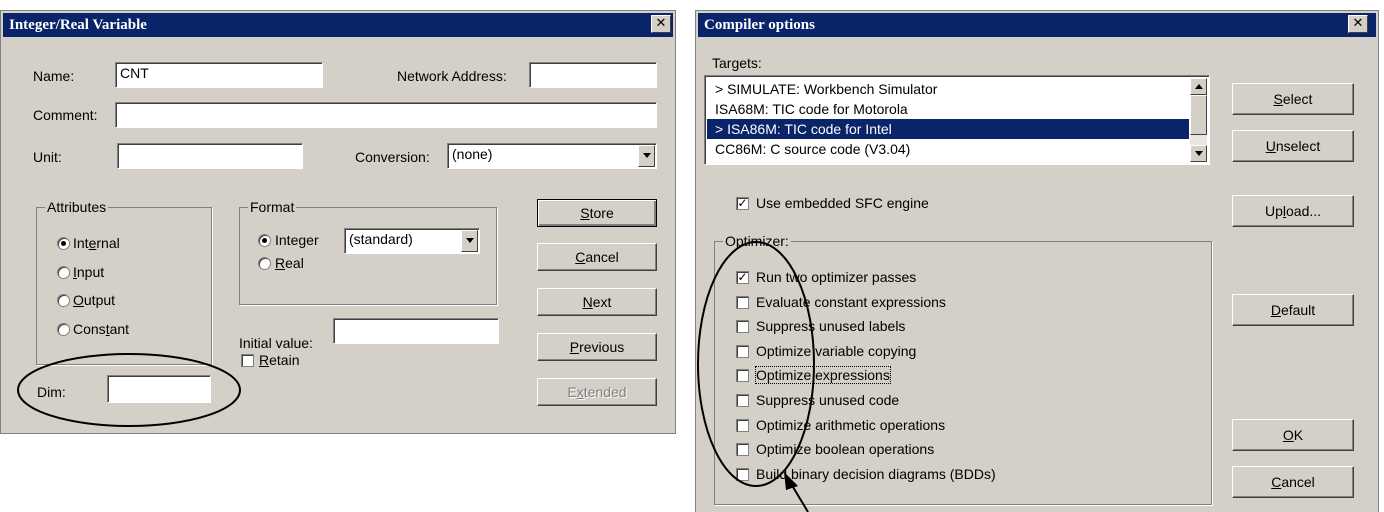 Image resolution: width=1384 pixels, height=512 pixels. Describe the element at coordinates (472, 154) in the screenshot. I see `conversion-value: (none)` at that location.